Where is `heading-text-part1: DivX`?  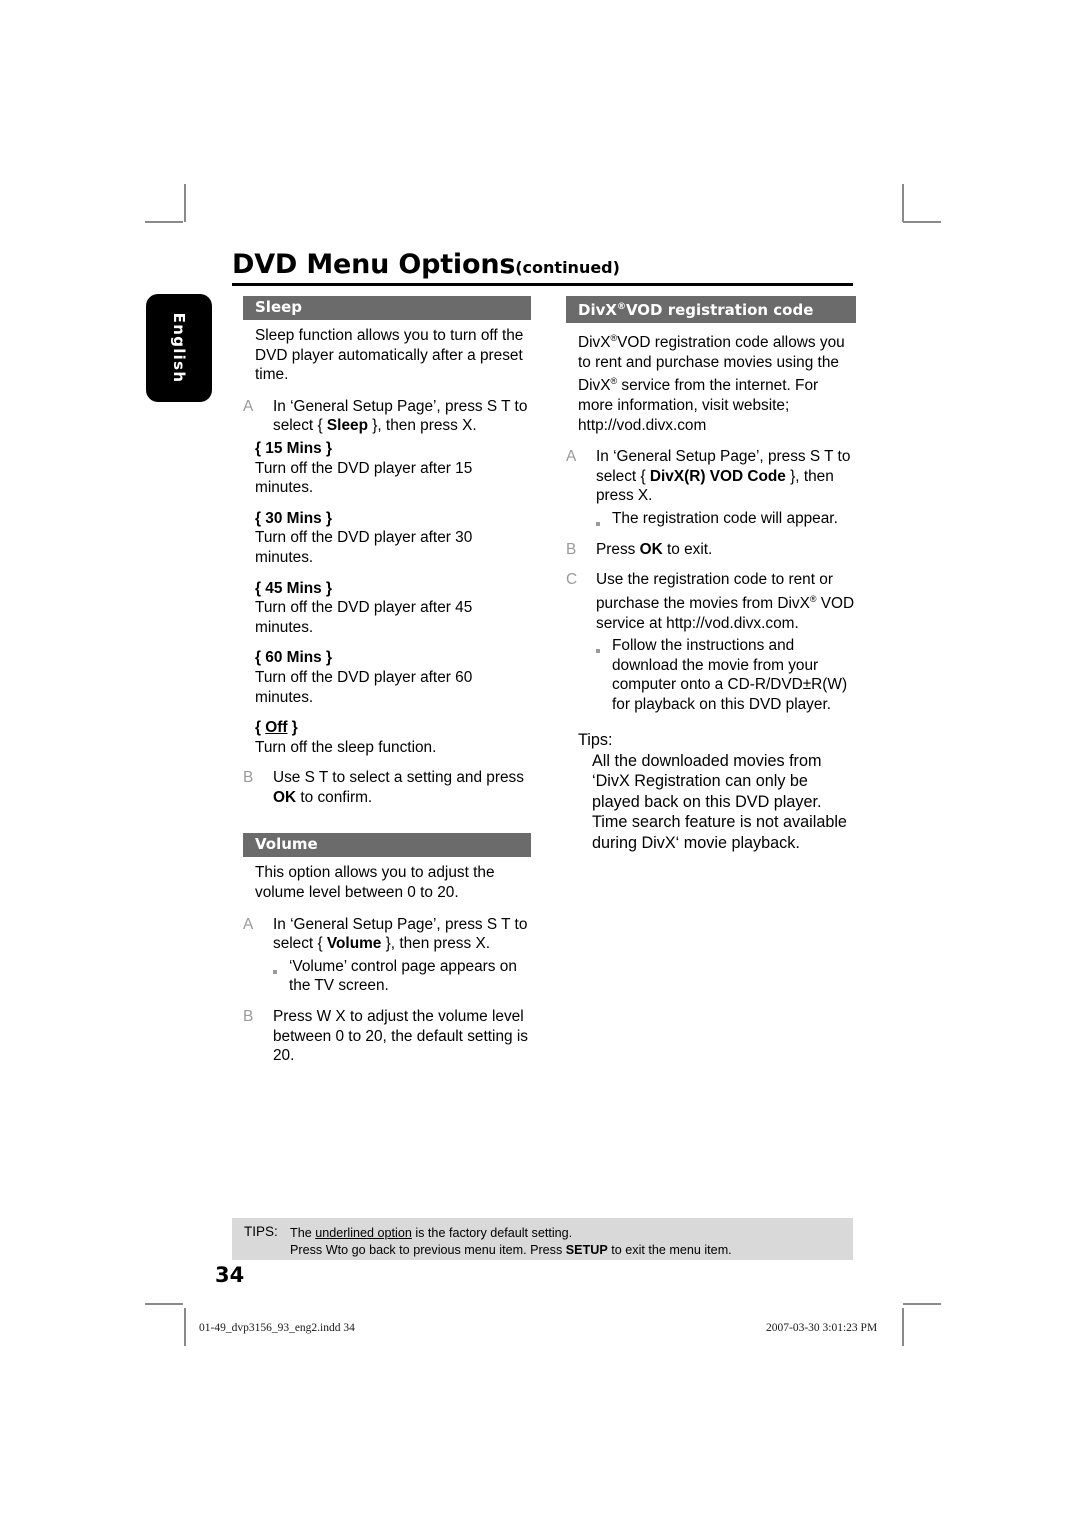
heading-text-part1: DivX is located at coordinates (597, 310).